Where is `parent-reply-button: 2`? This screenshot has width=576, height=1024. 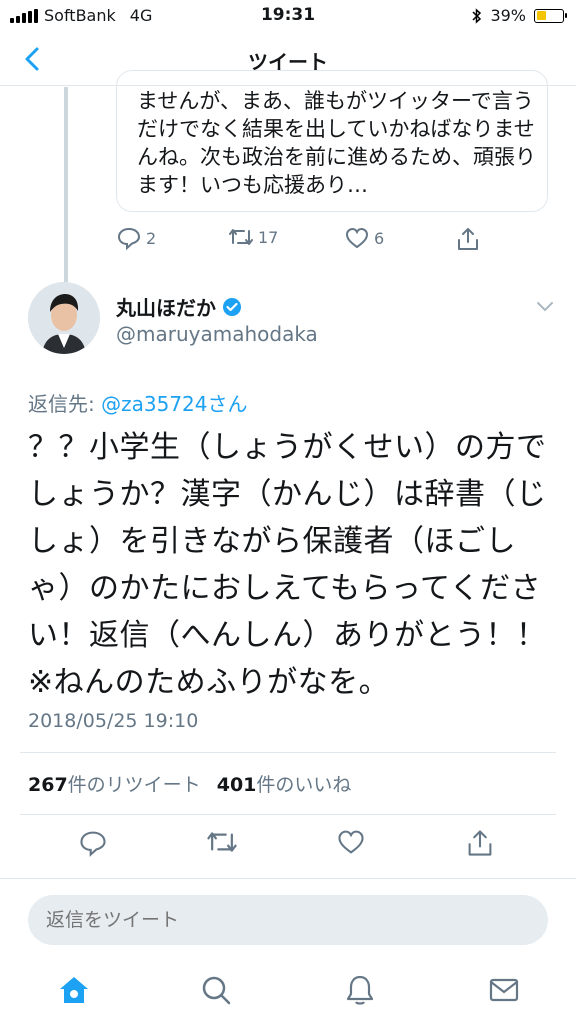
parent-reply-button: 2 is located at coordinates (136, 238).